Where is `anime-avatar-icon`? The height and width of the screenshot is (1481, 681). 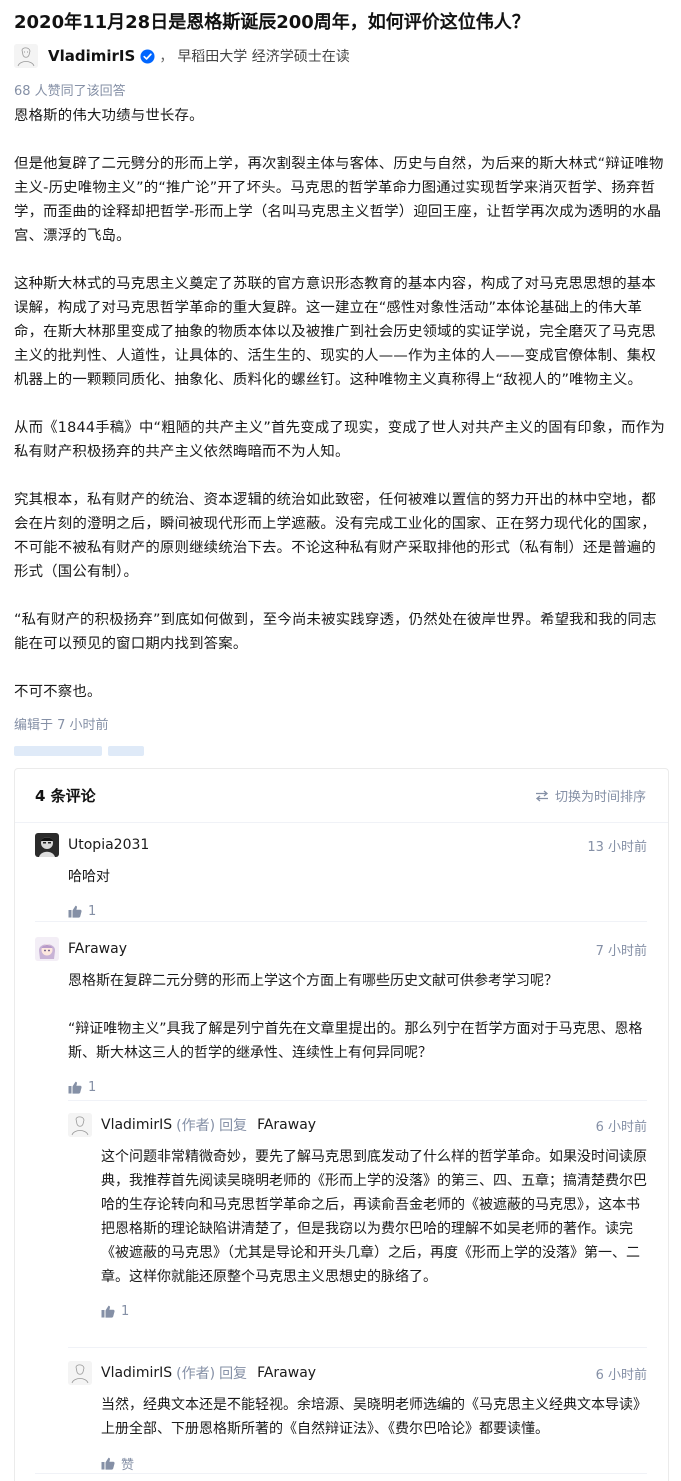 anime-avatar-icon is located at coordinates (47, 949).